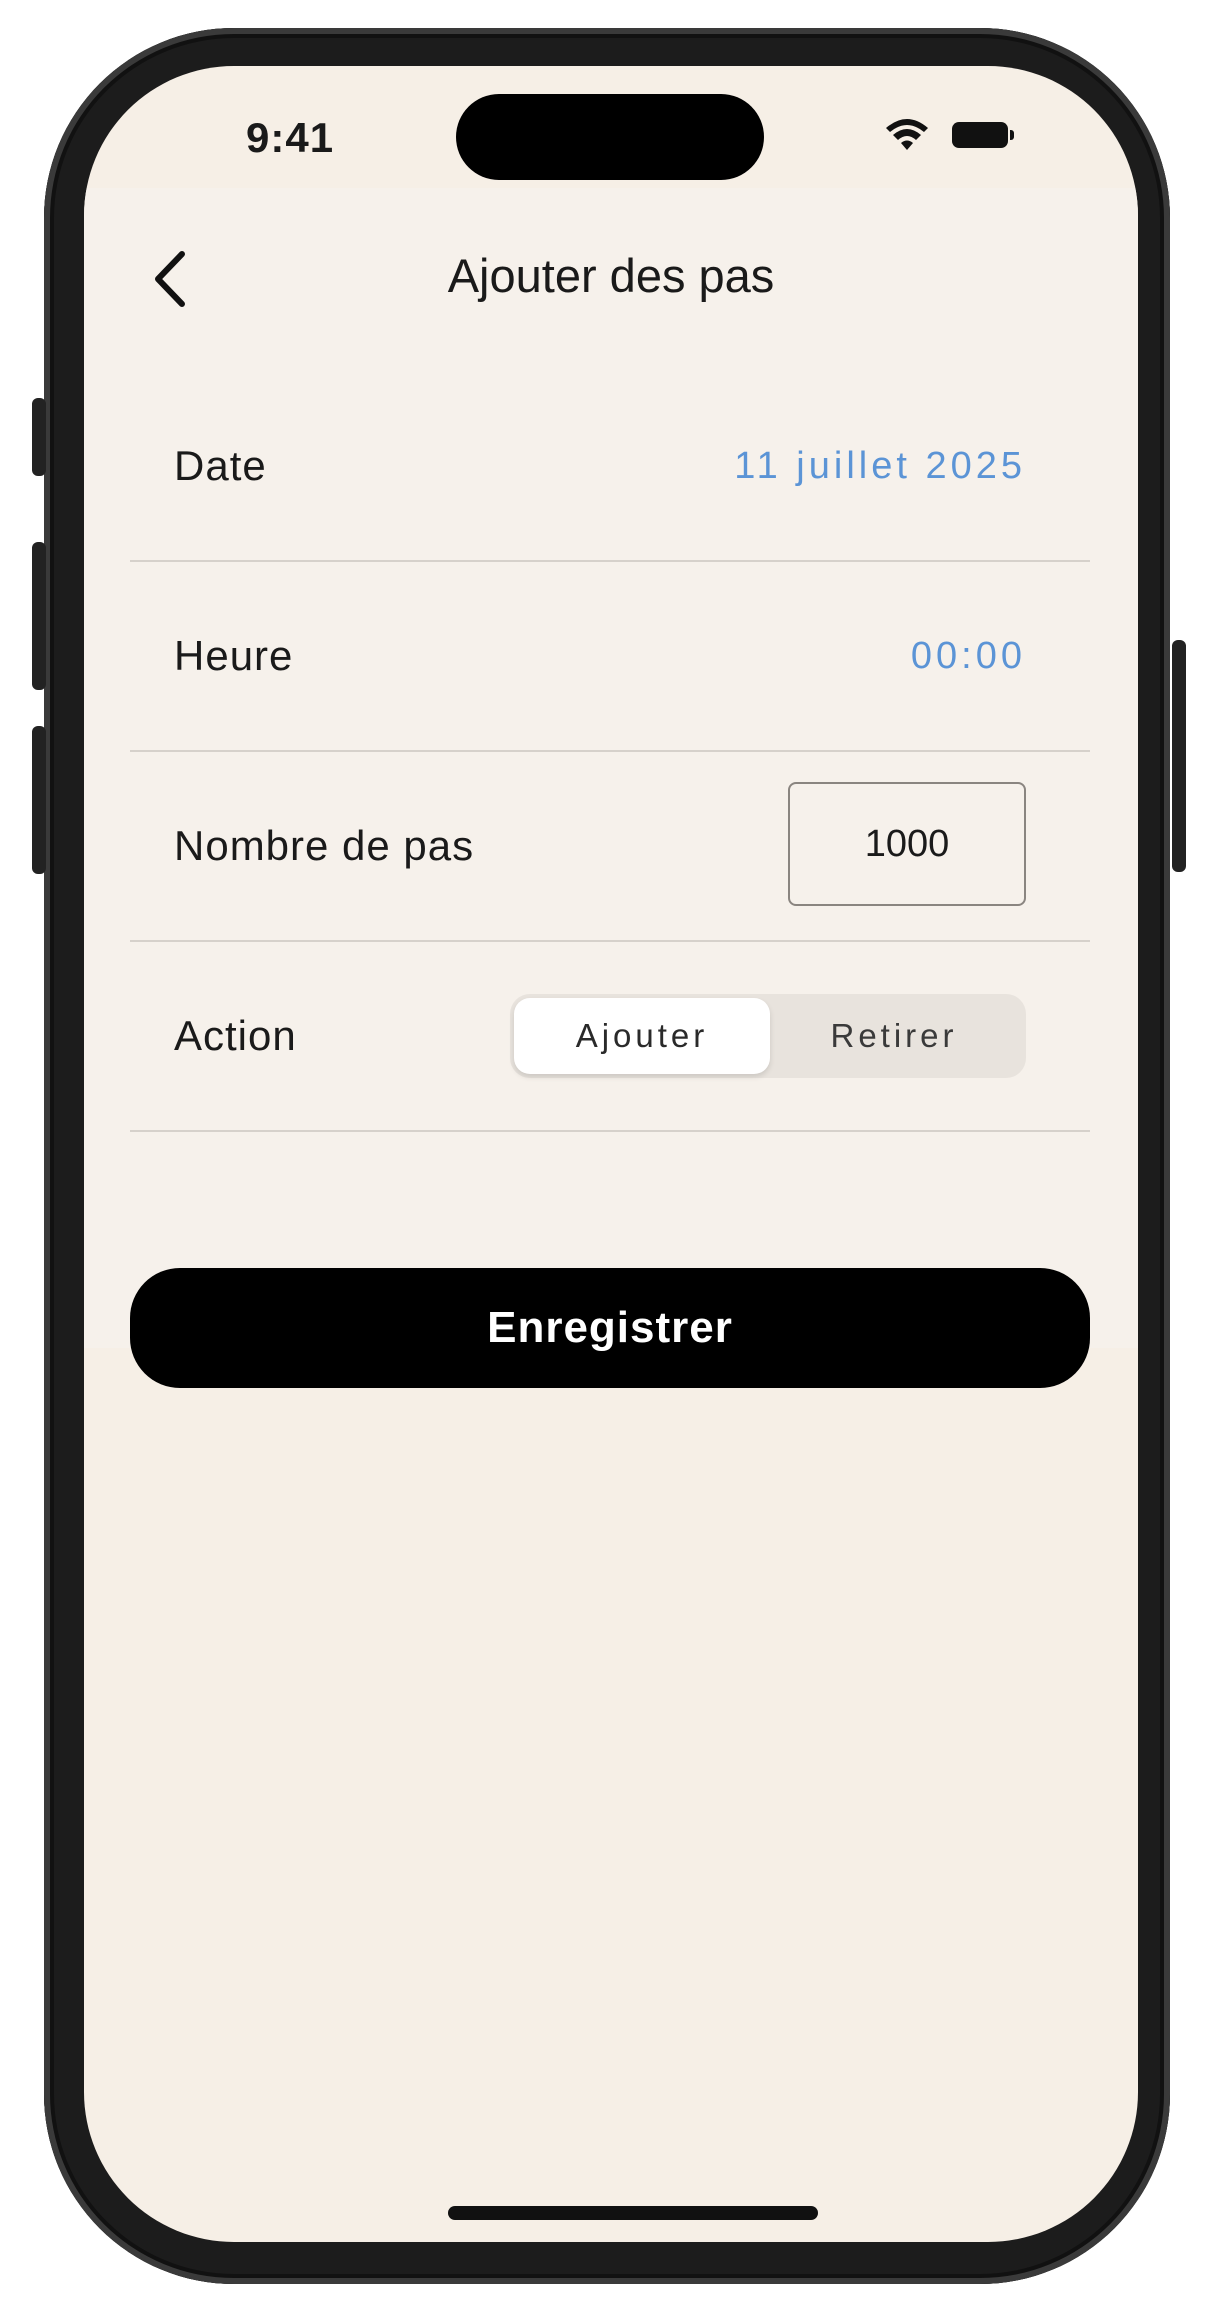  Describe the element at coordinates (880, 466) in the screenshot. I see `date-value: 11 juillet 2025` at that location.